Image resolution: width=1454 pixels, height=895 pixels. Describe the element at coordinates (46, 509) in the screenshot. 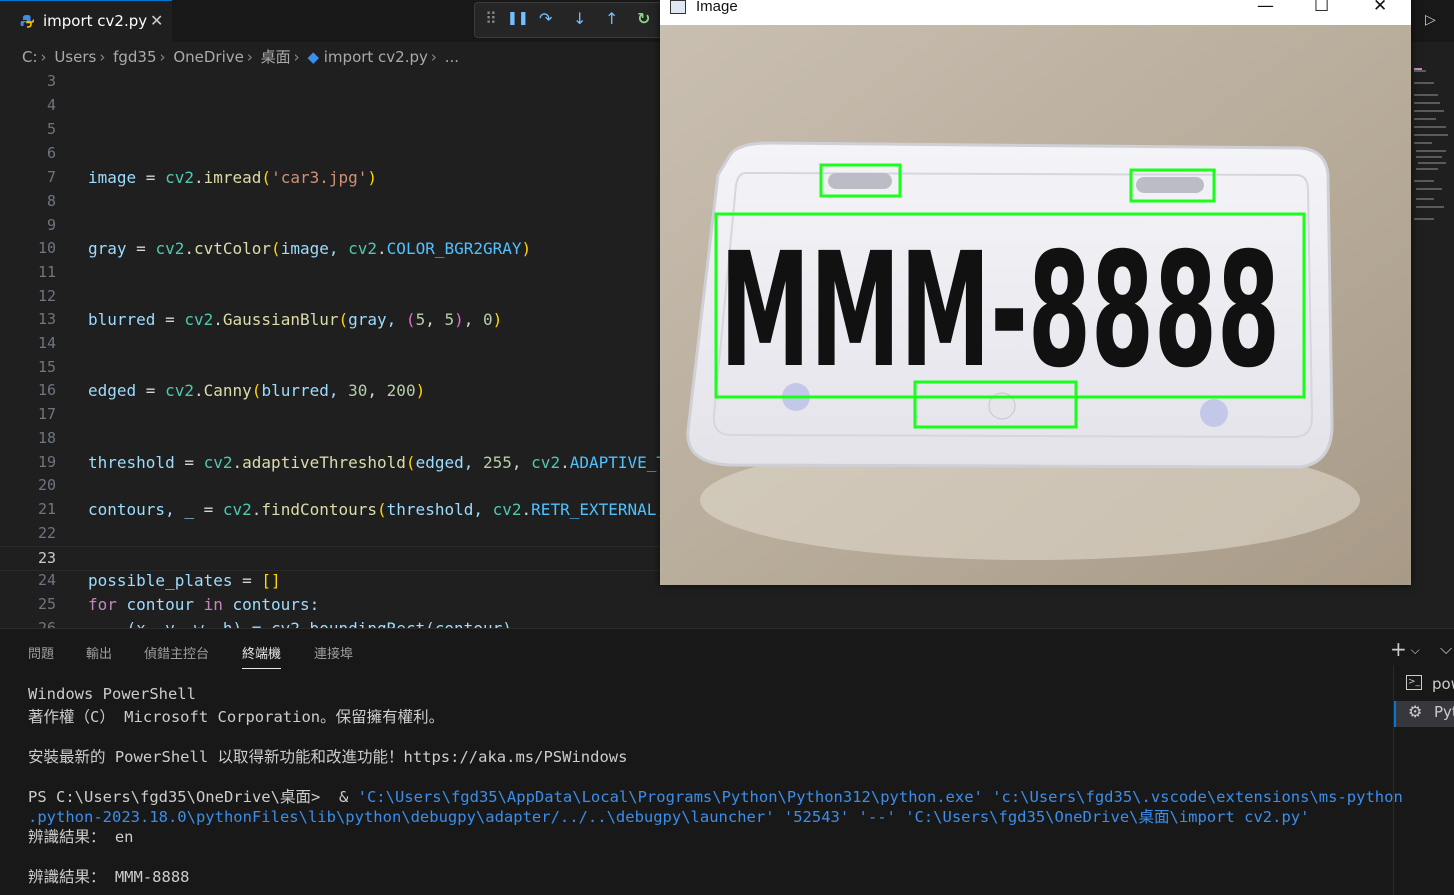

I see `line-number: 21` at that location.